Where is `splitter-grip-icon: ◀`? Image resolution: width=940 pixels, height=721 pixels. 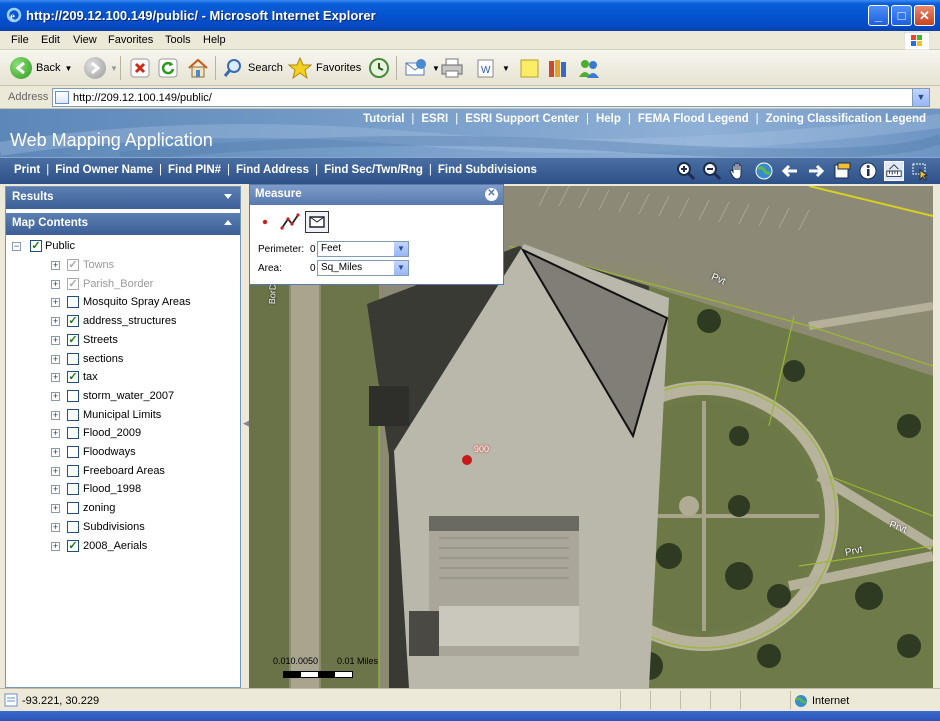 splitter-grip-icon: ◀ is located at coordinates (246, 424).